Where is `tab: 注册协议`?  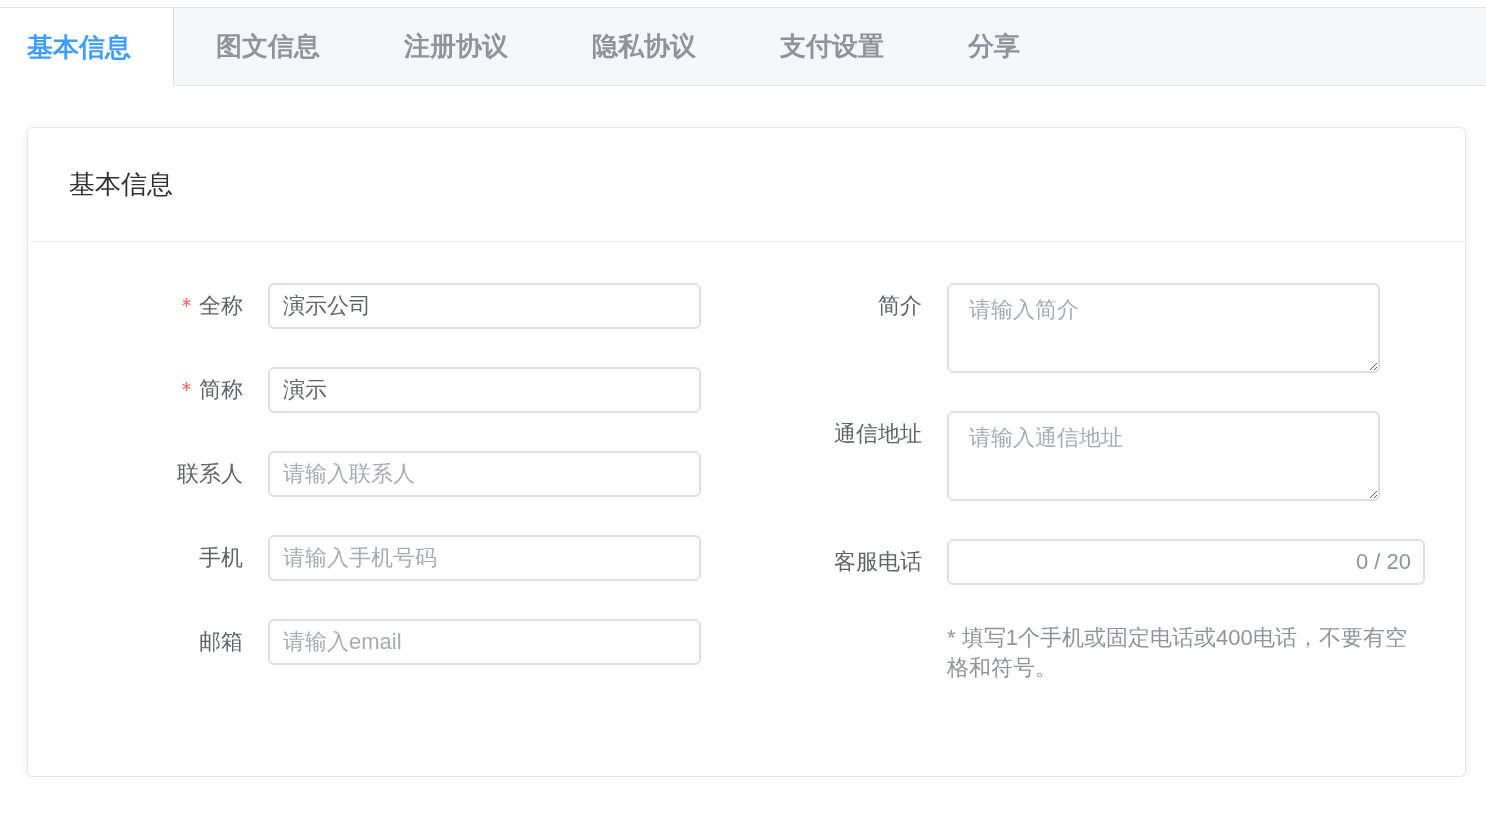 tab: 注册协议 is located at coordinates (456, 46).